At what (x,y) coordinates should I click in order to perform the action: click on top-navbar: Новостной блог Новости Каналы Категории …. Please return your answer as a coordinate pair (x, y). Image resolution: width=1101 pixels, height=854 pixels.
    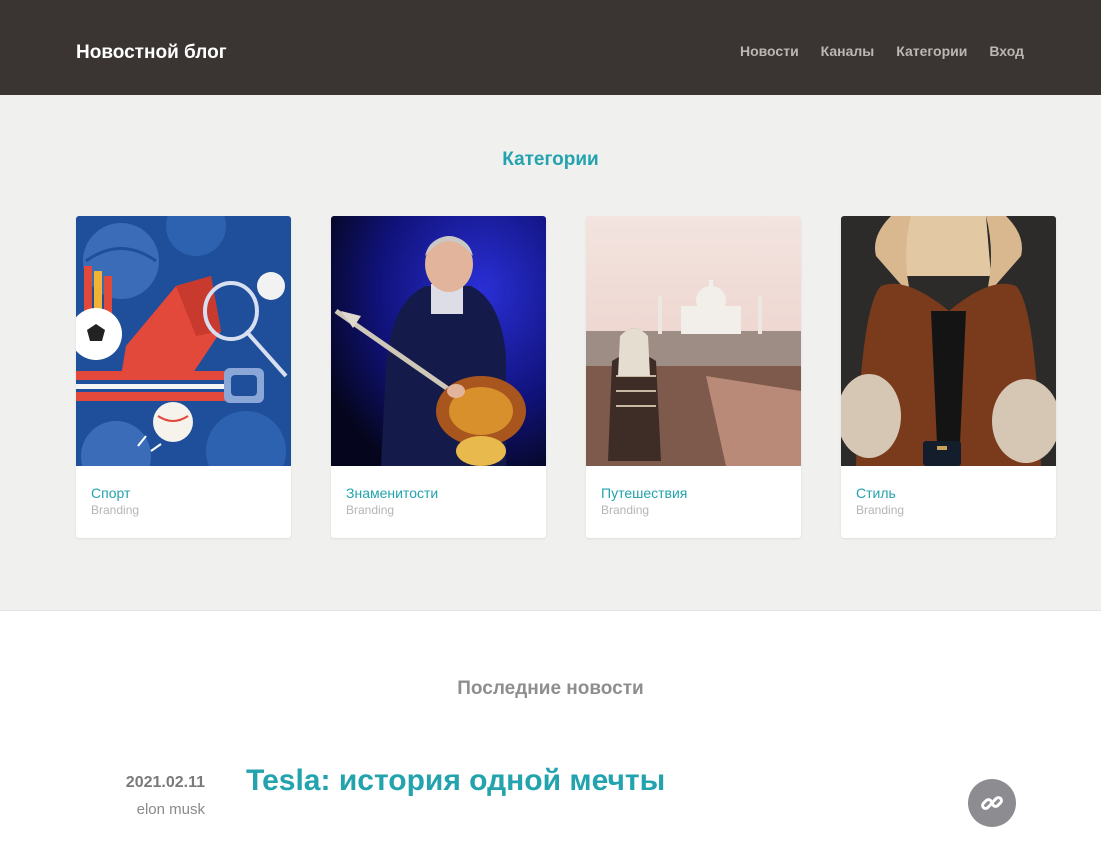
    Looking at the image, I should click on (550, 47).